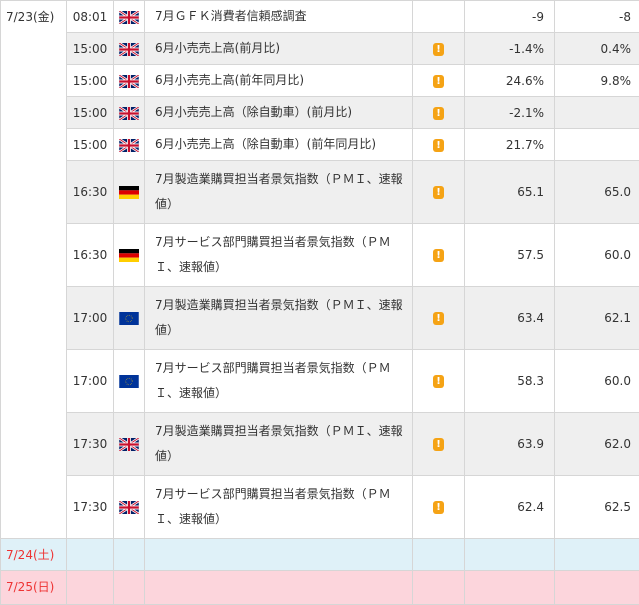 The height and width of the screenshot is (605, 639). What do you see at coordinates (597, 318) in the screenshot?
I see `forecast-value: 62.1` at bounding box center [597, 318].